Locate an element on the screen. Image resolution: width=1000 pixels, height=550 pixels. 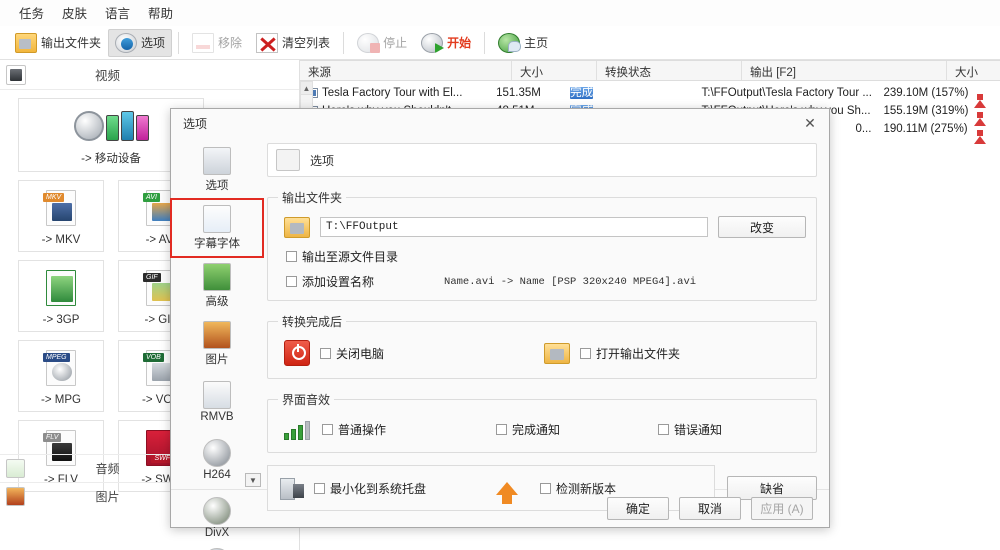
name-pattern-preview: Name.avi -> Name [PSP 320x240 MPEG4].avi is located at coordinates (570, 281).